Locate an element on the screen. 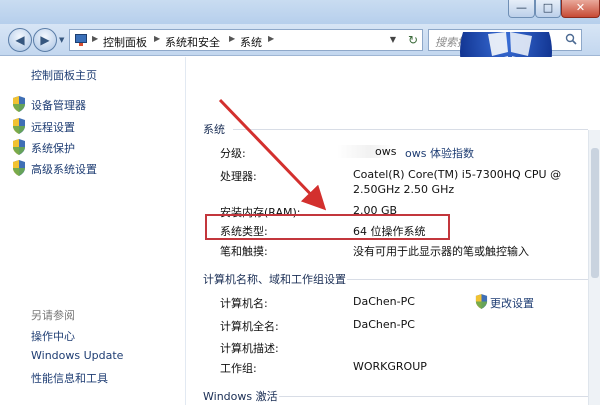  control-panel-home-link: 控制面板主页 is located at coordinates (64, 75).